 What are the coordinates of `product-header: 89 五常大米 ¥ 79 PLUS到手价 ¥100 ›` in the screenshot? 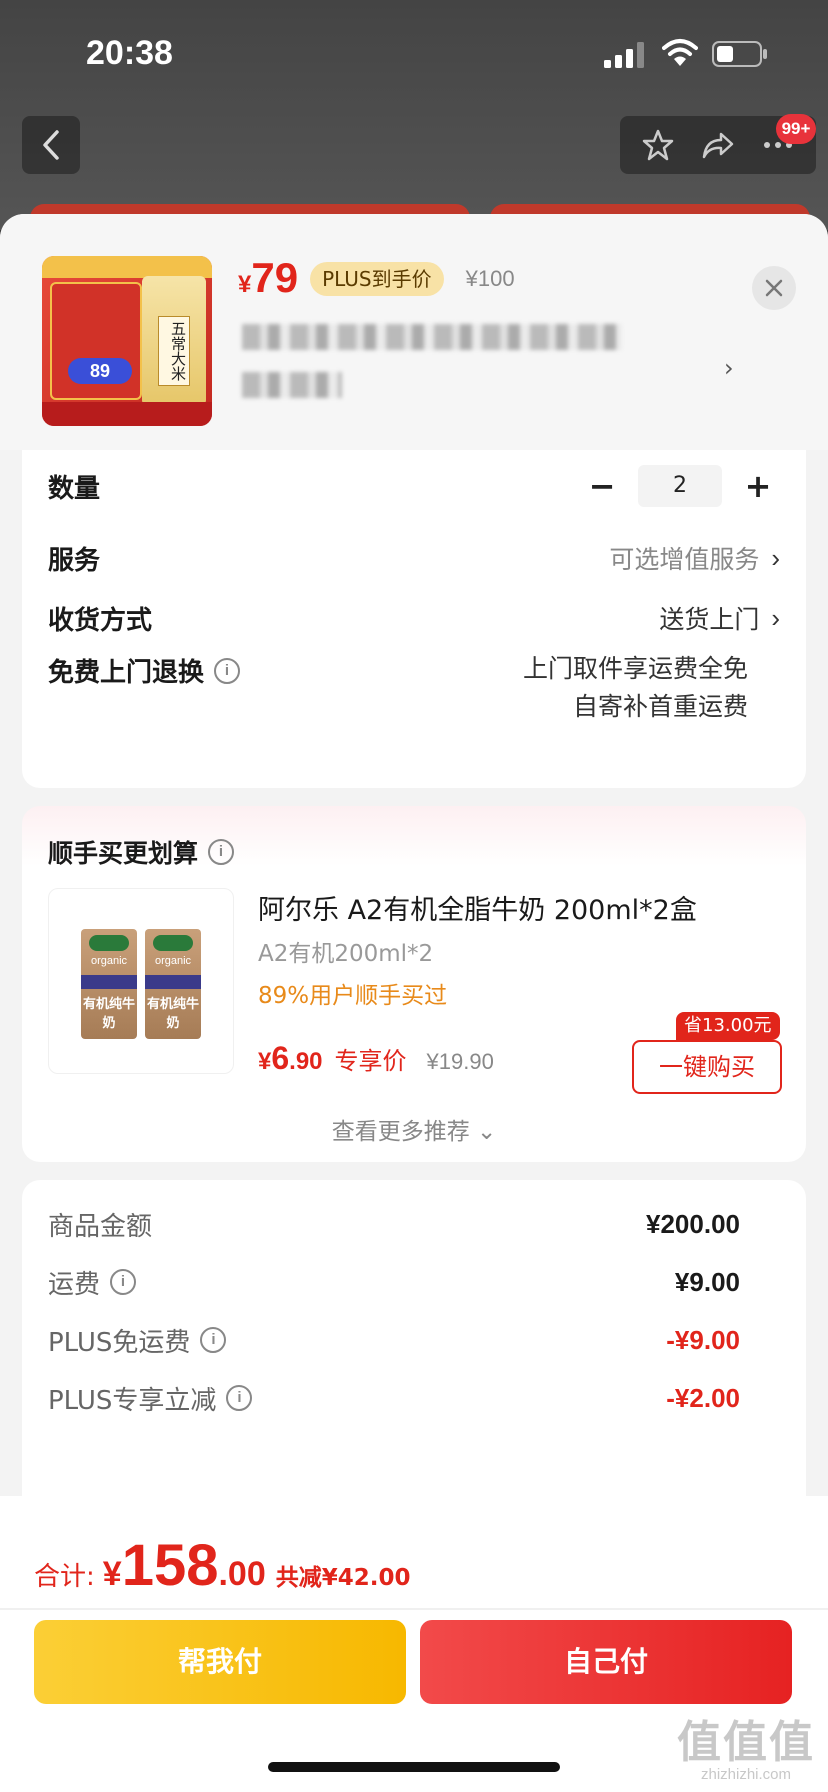 It's located at (414, 332).